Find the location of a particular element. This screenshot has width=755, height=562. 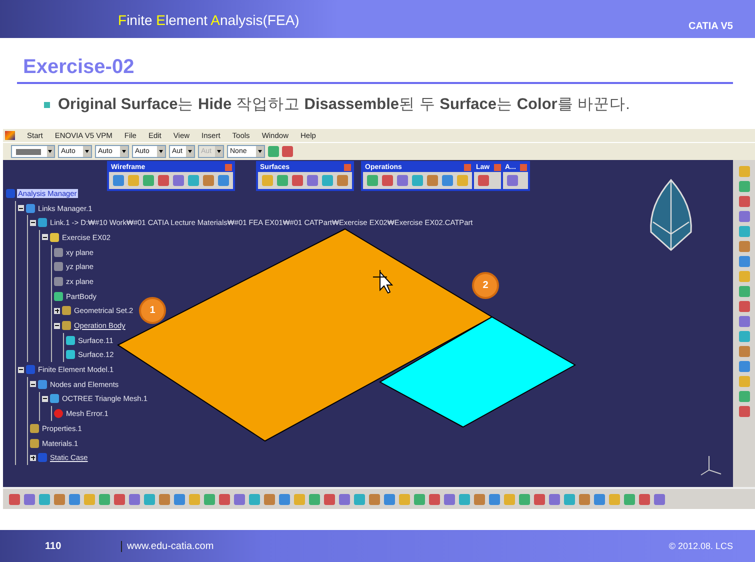

compass-icon is located at coordinates (671, 215).